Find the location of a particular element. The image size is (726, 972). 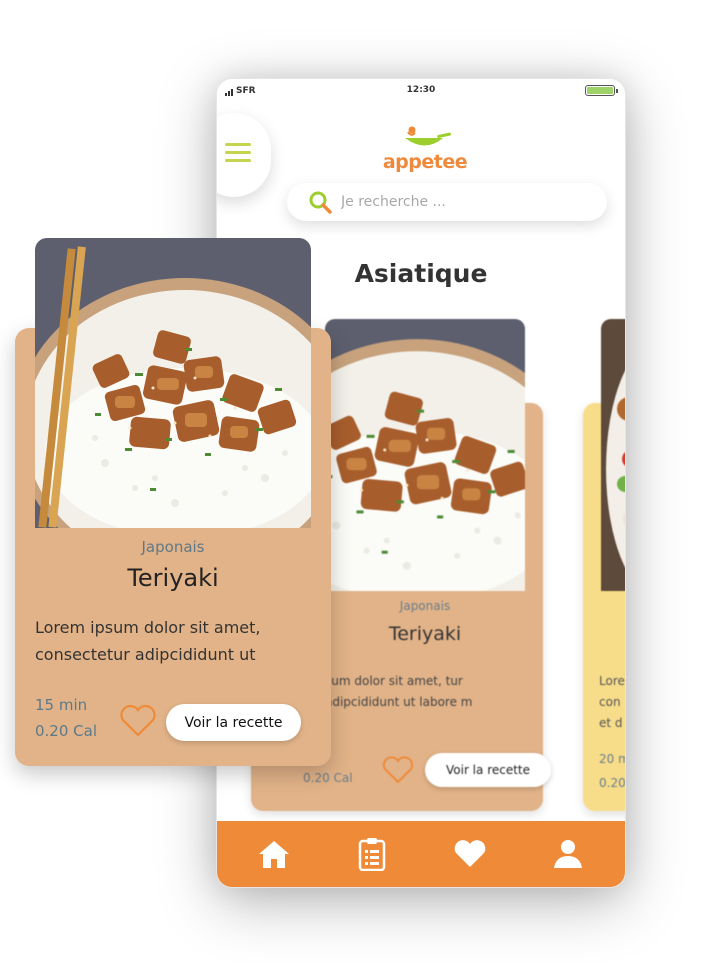

recipe-card-partial: Lore con et d 20 m 0.20 is located at coordinates (603, 565).